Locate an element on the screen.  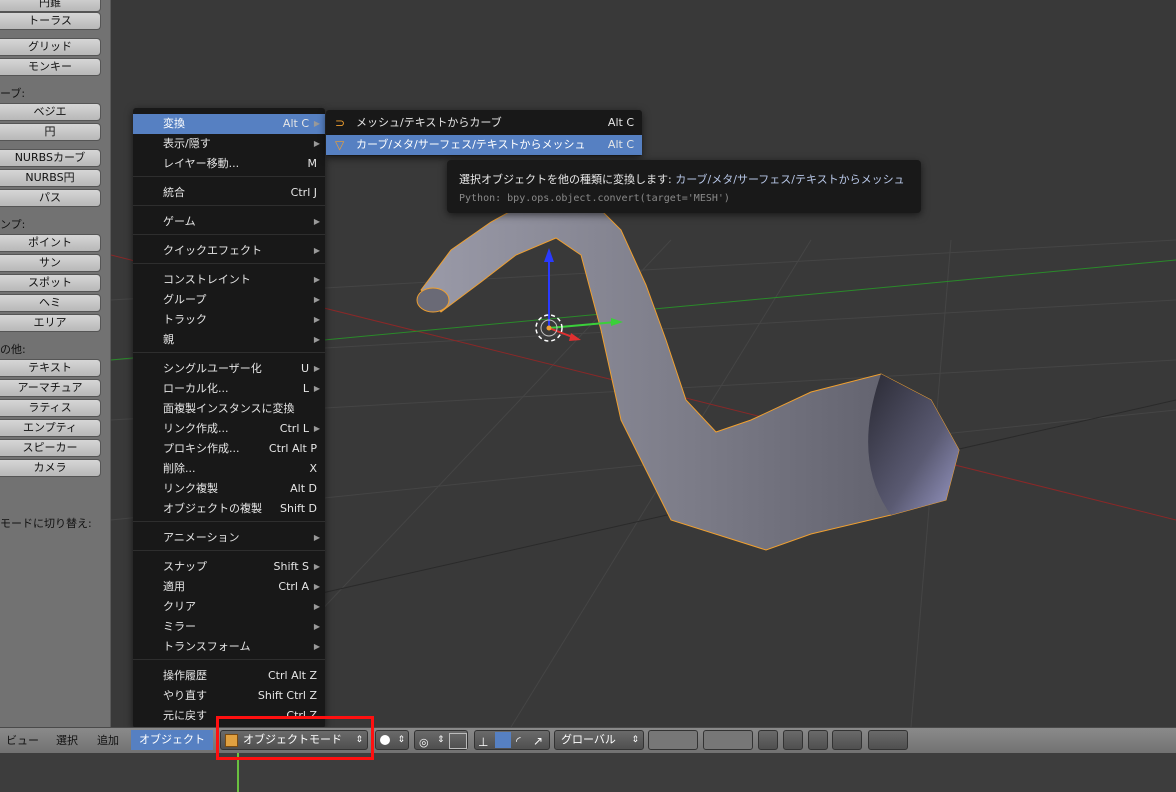
object-menu-item: グループ ▶ is located at coordinates (229, 300).